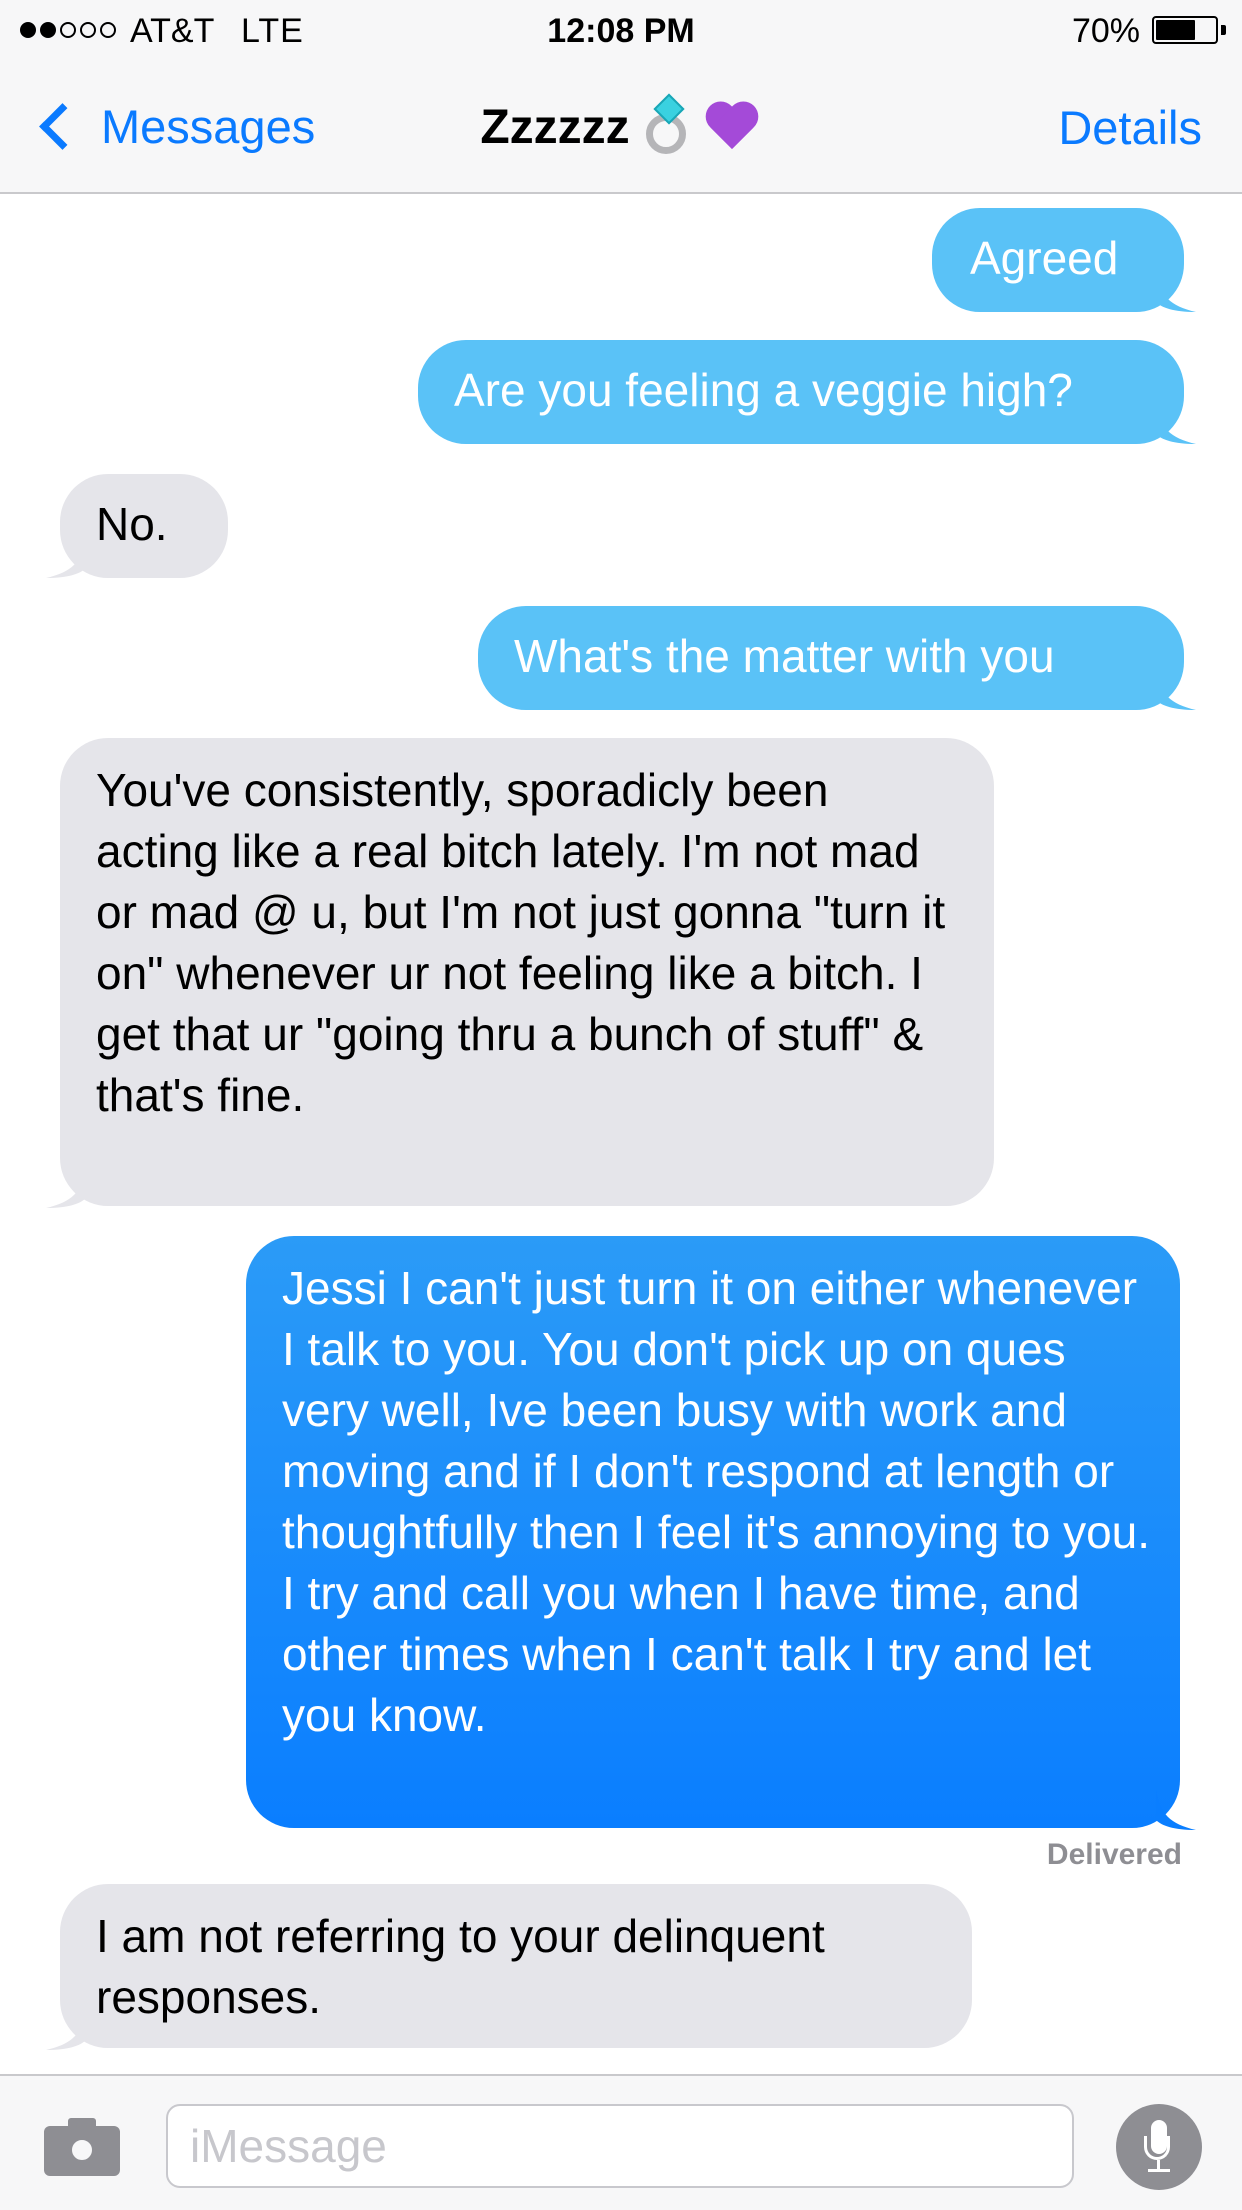  Describe the element at coordinates (620, 2146) in the screenshot. I see `imessage-input` at that location.